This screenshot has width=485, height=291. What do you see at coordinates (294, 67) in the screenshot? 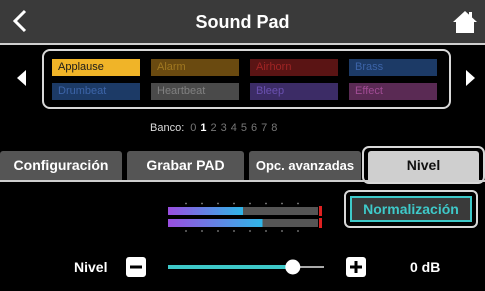
I see `pad-button: Airhorn` at bounding box center [294, 67].